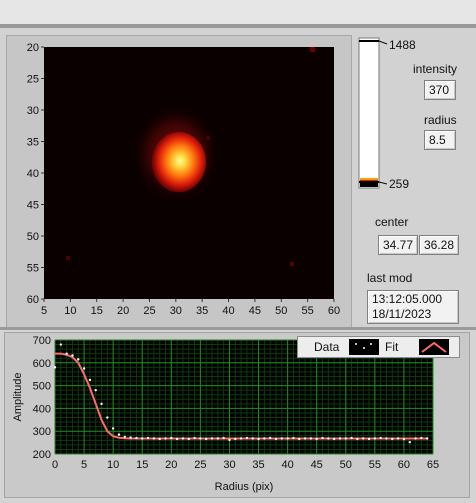  I want to click on last-mod-date: 18/11/2023, so click(402, 314).